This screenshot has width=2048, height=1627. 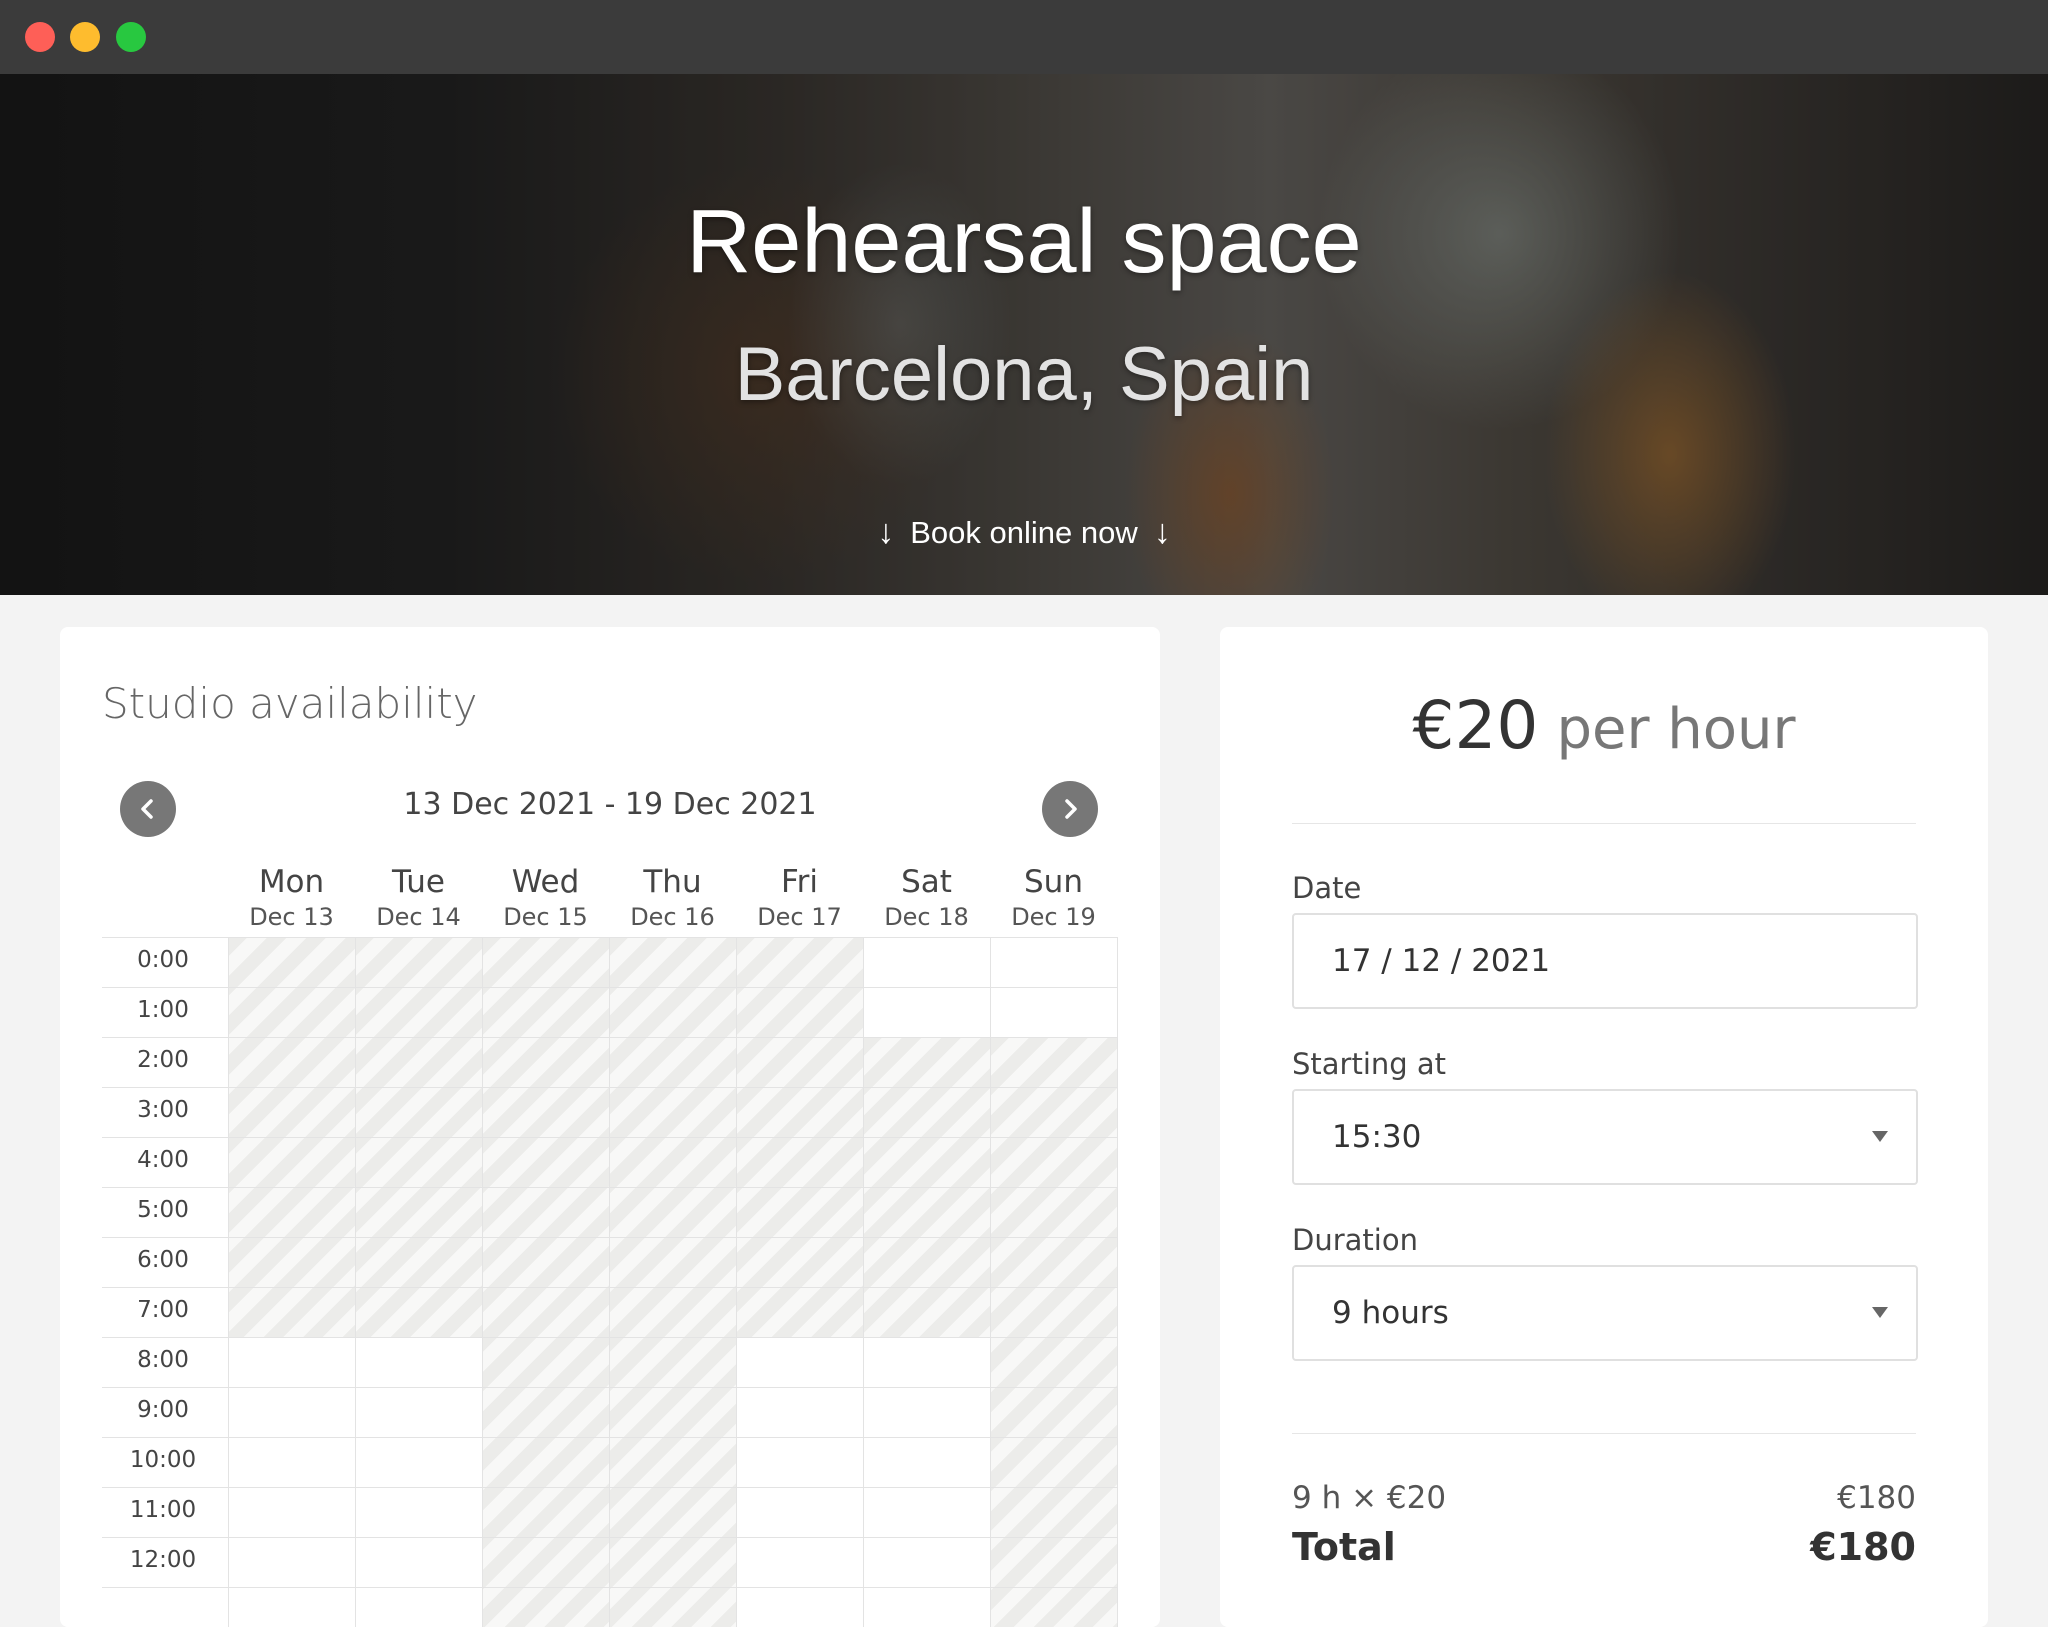 What do you see at coordinates (131, 37) in the screenshot?
I see `maximize-window-button` at bounding box center [131, 37].